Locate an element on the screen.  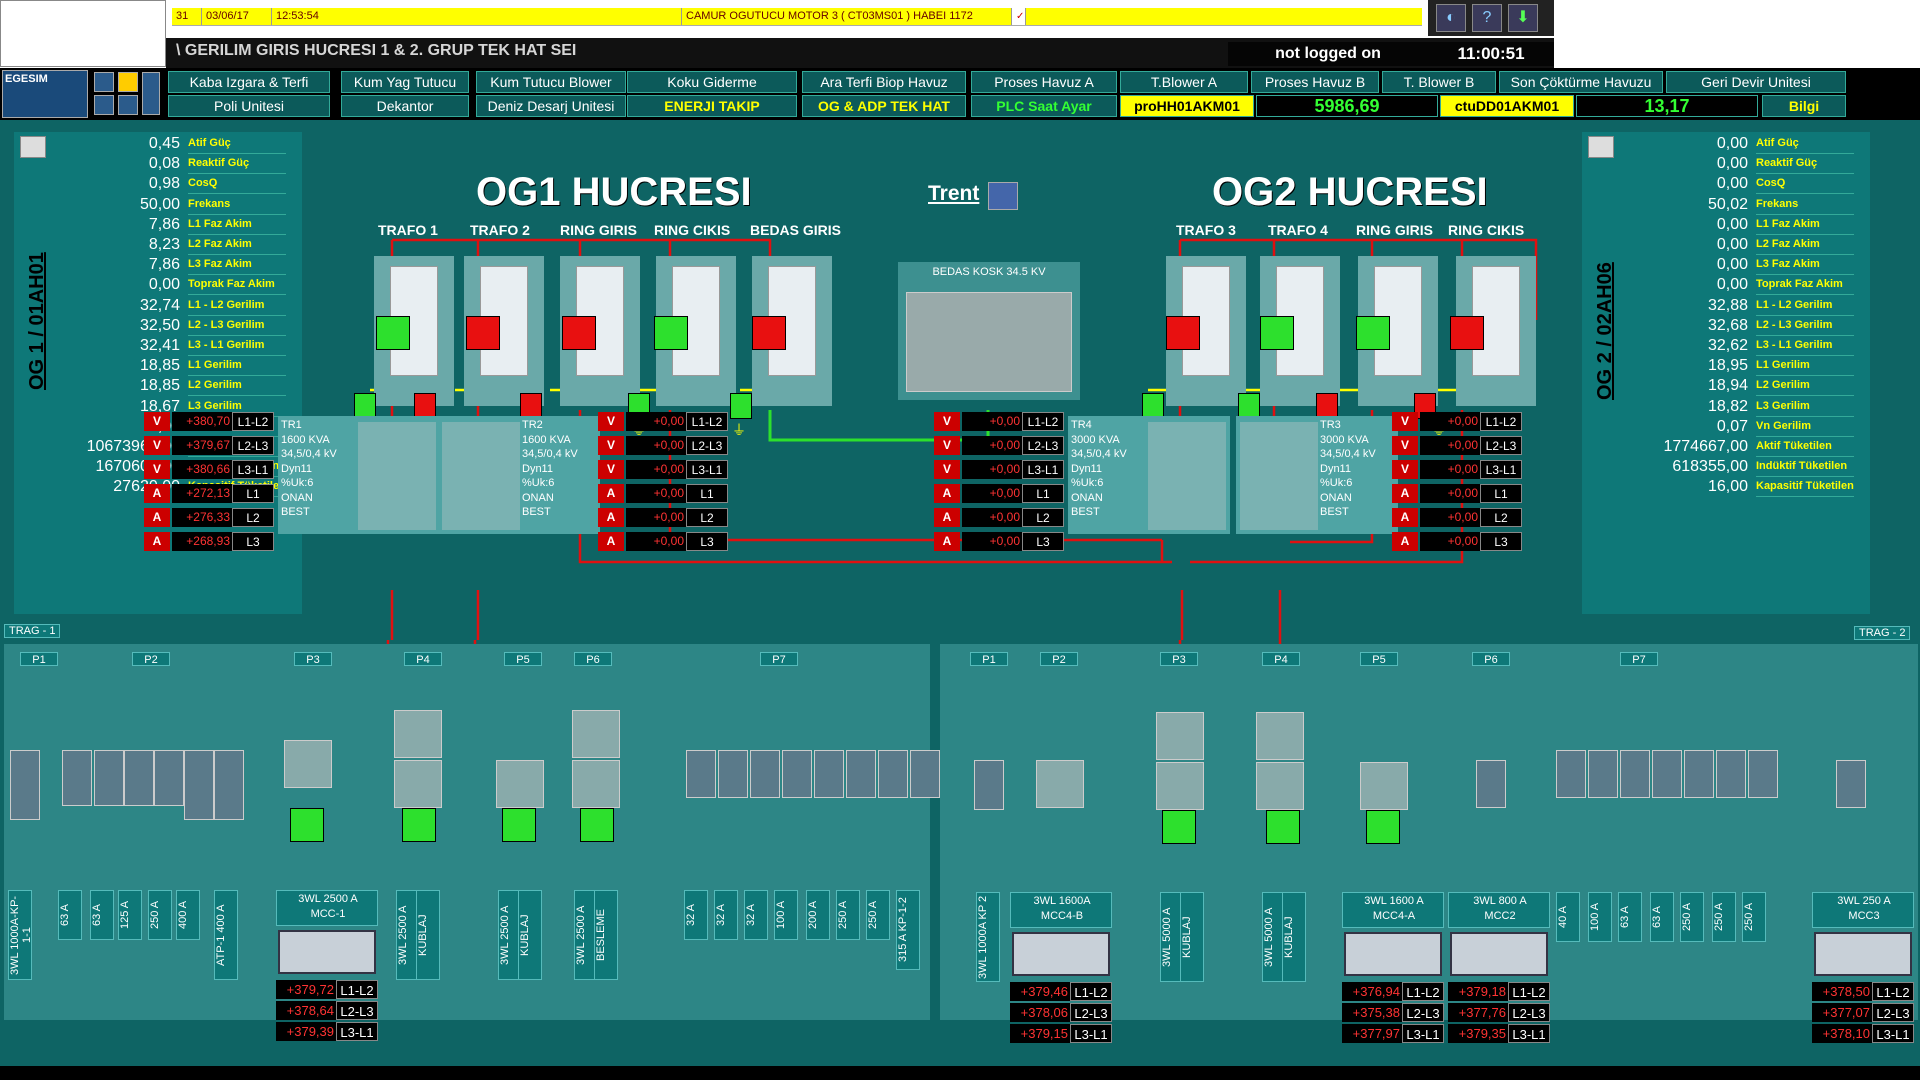
og1-switch-trafo2 is located at coordinates (483, 333).